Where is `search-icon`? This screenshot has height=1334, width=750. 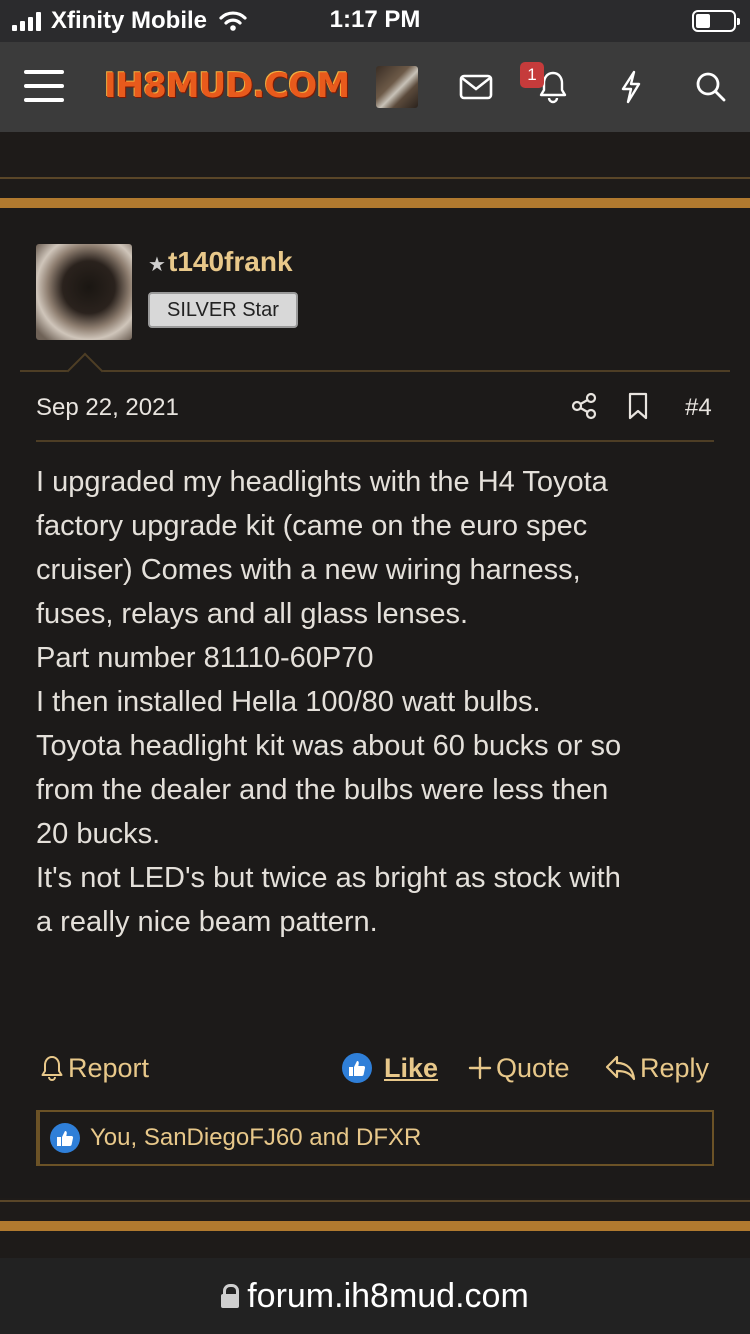
search-icon is located at coordinates (711, 87).